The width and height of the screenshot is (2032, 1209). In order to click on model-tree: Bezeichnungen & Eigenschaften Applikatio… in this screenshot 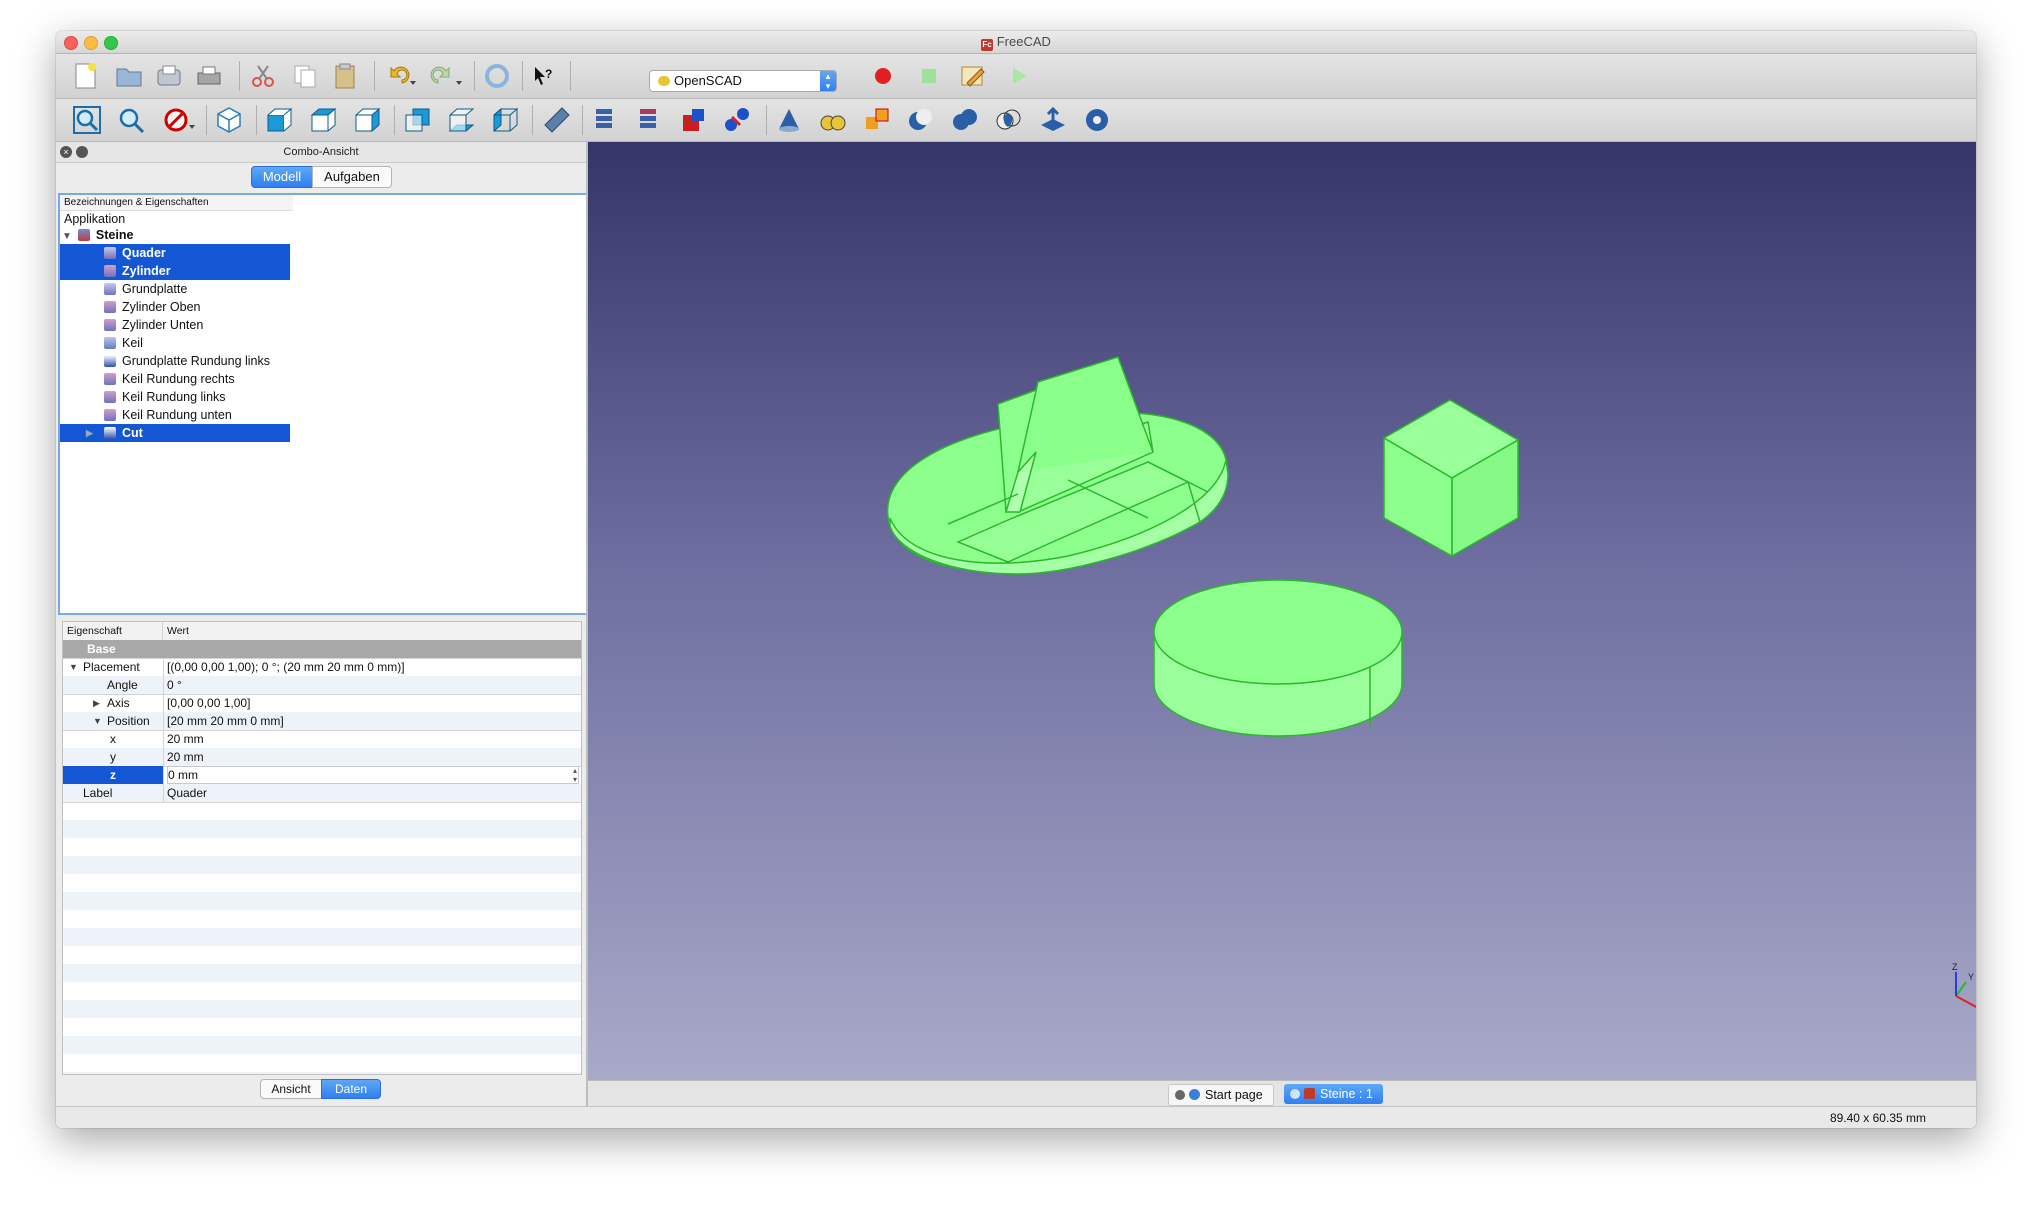, I will do `click(323, 404)`.